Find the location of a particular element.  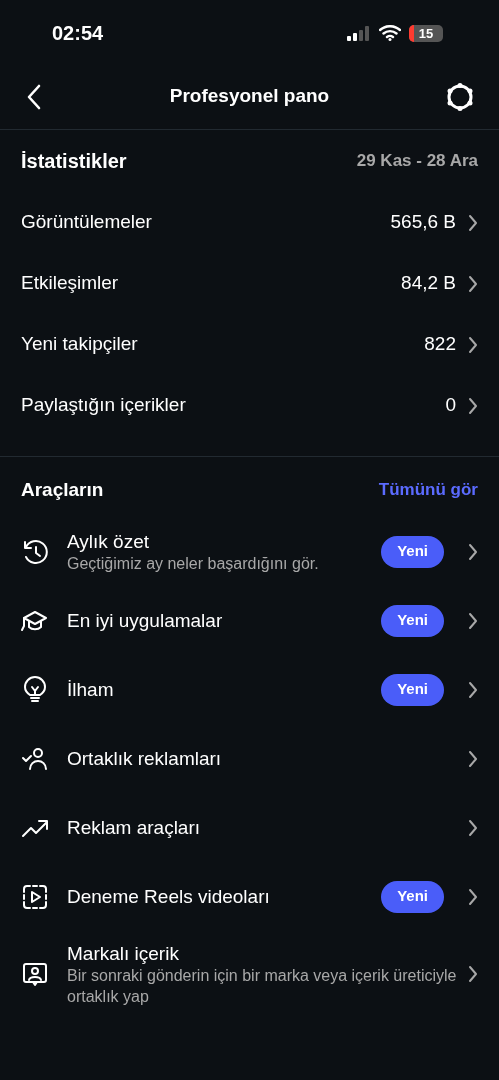

settings-icon is located at coordinates (460, 96).